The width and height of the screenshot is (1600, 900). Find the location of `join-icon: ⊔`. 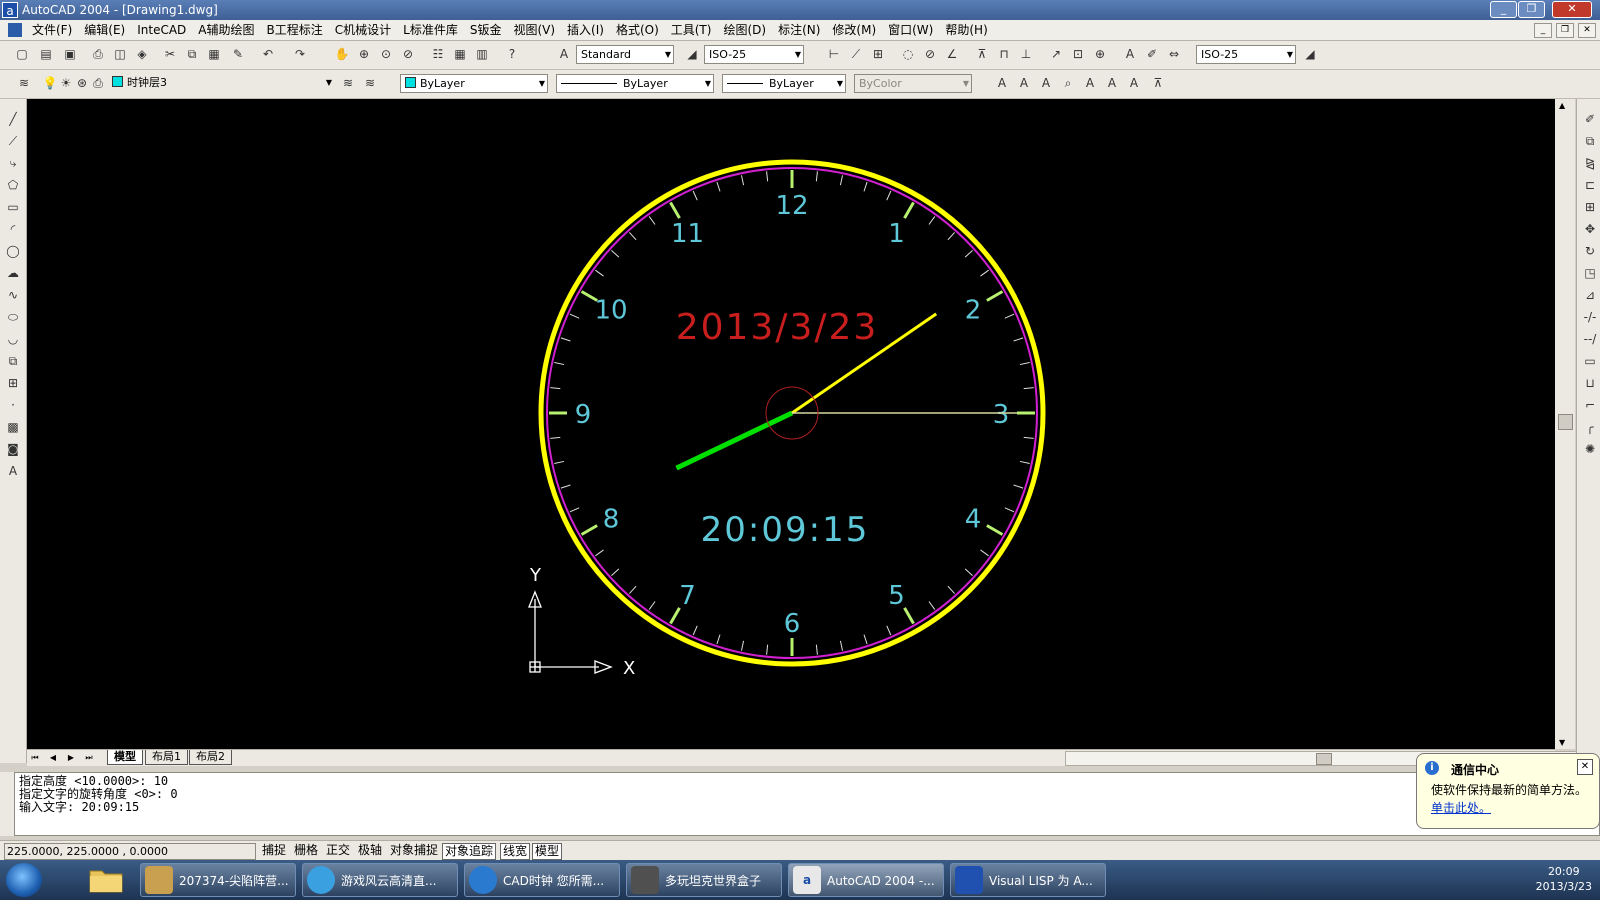

join-icon: ⊔ is located at coordinates (1590, 383).